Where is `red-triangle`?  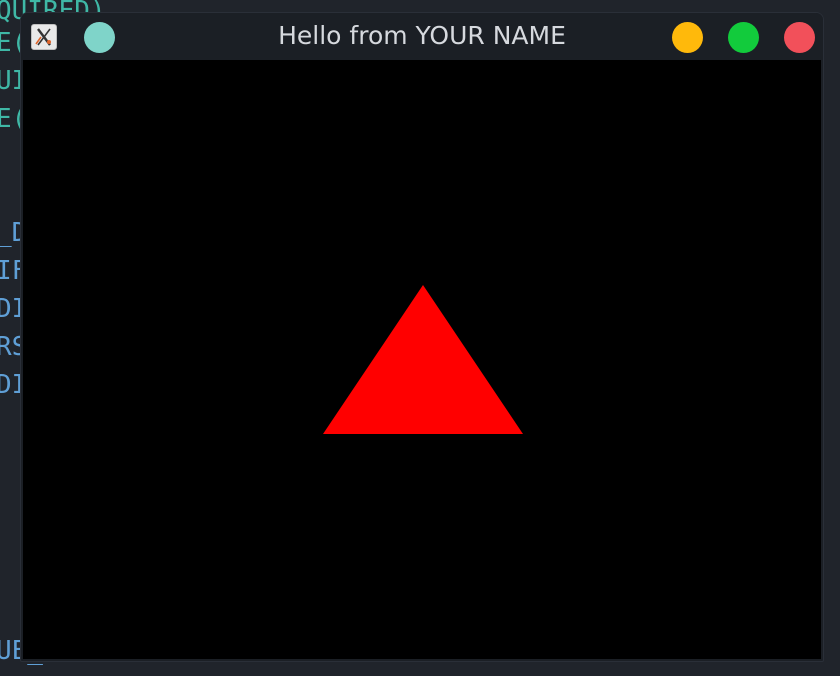 red-triangle is located at coordinates (423, 359).